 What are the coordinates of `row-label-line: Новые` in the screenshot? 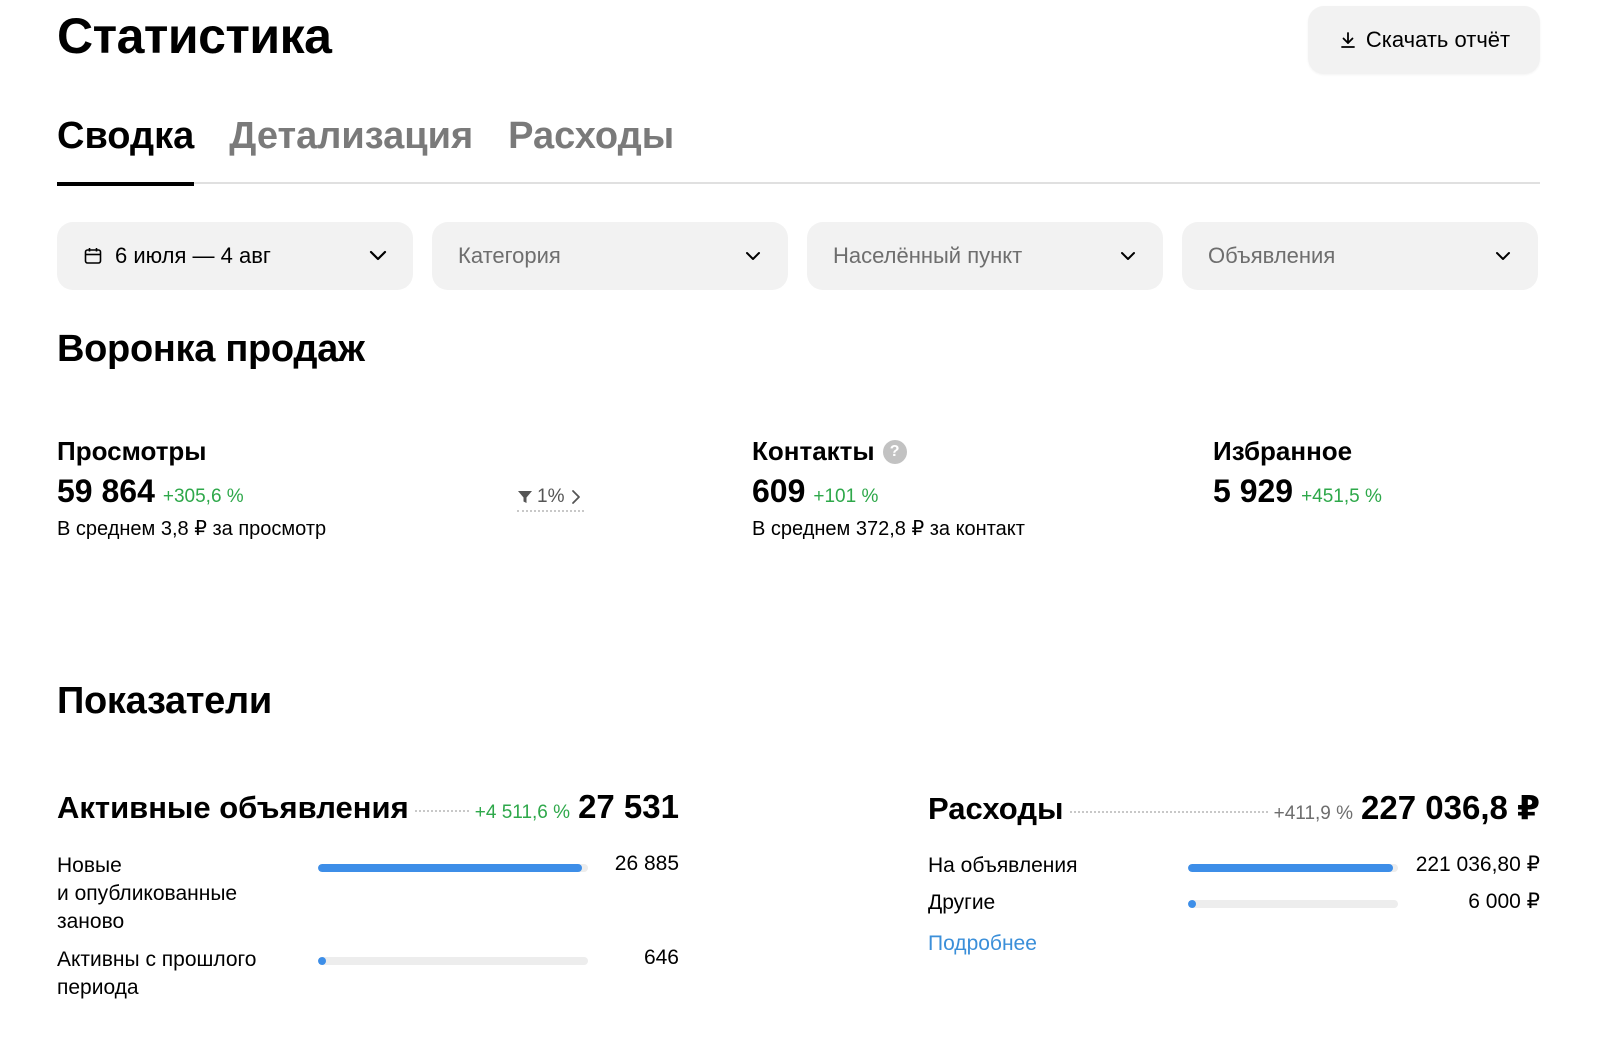 It's located at (89, 865).